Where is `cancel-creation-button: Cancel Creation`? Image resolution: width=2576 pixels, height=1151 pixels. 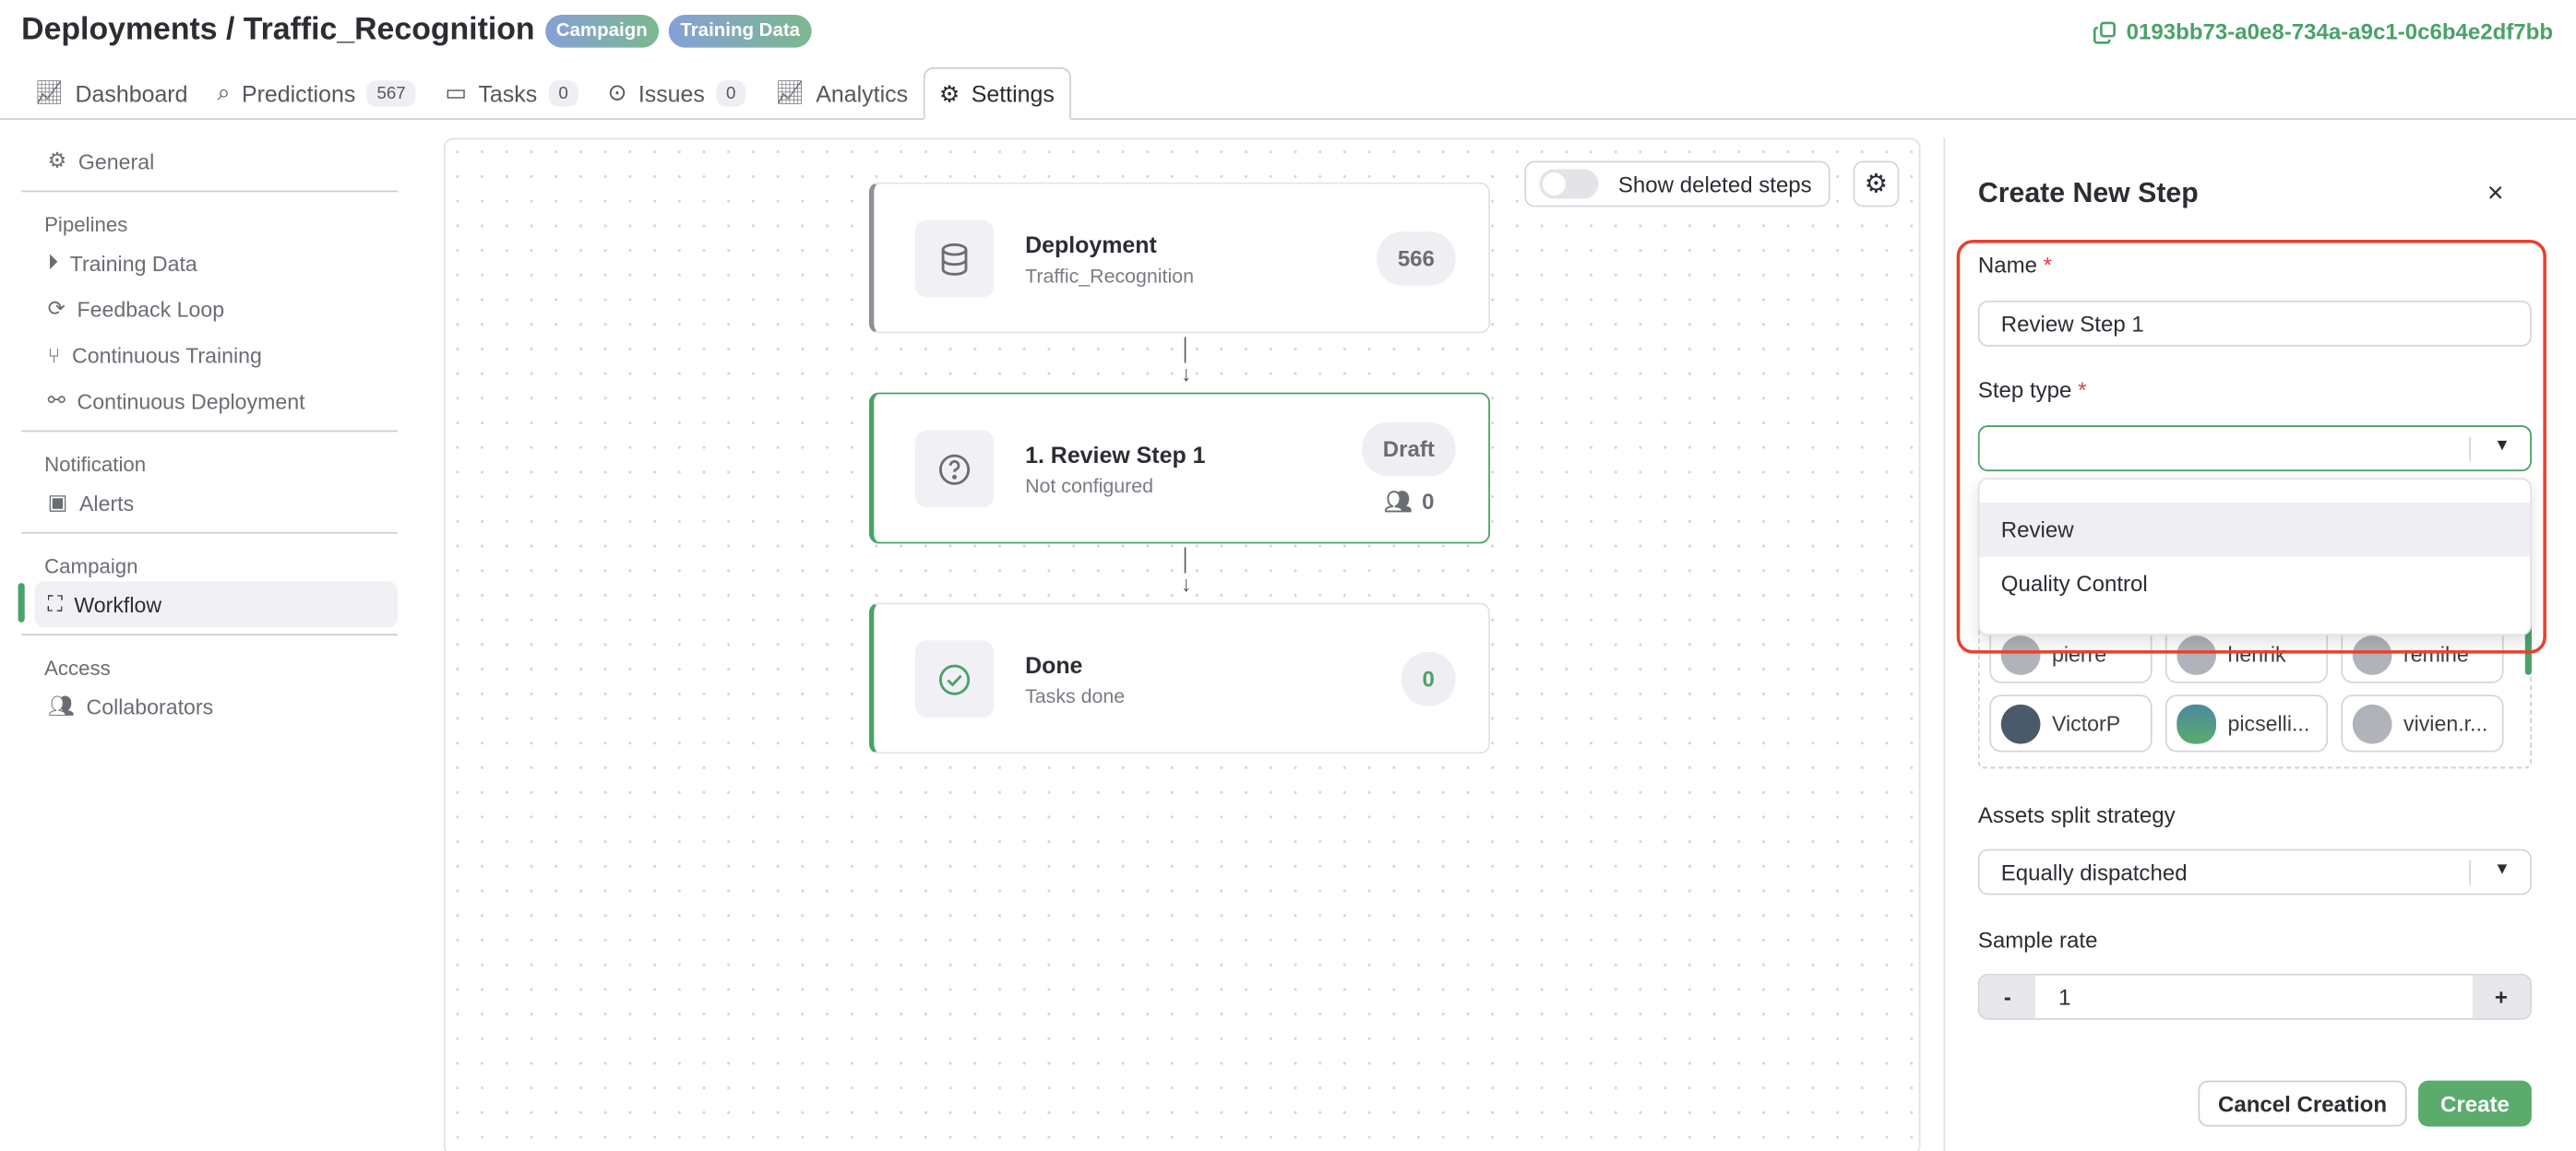
cancel-creation-button: Cancel Creation is located at coordinates (2302, 1103).